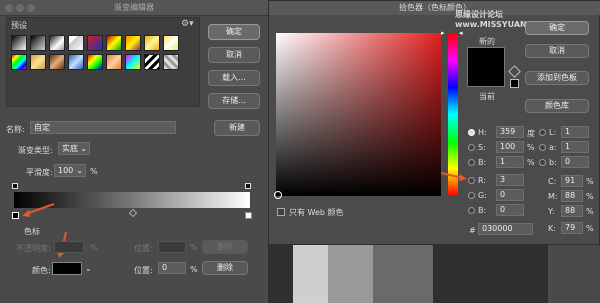  I want to click on smoothness-input: 100 ⌄, so click(70, 170).